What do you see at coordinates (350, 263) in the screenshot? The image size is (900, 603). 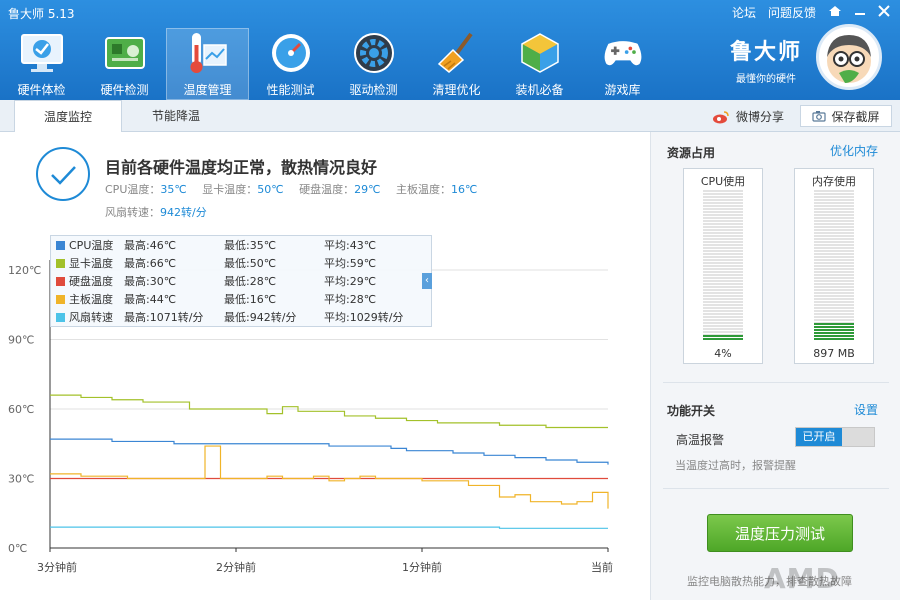 I see `legend-avg: 平均:59℃` at bounding box center [350, 263].